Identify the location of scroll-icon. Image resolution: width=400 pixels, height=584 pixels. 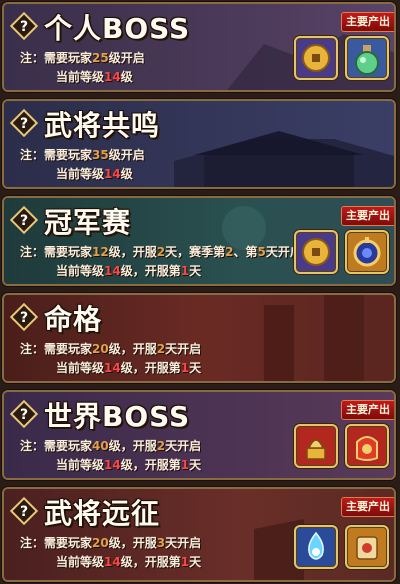
(367, 548).